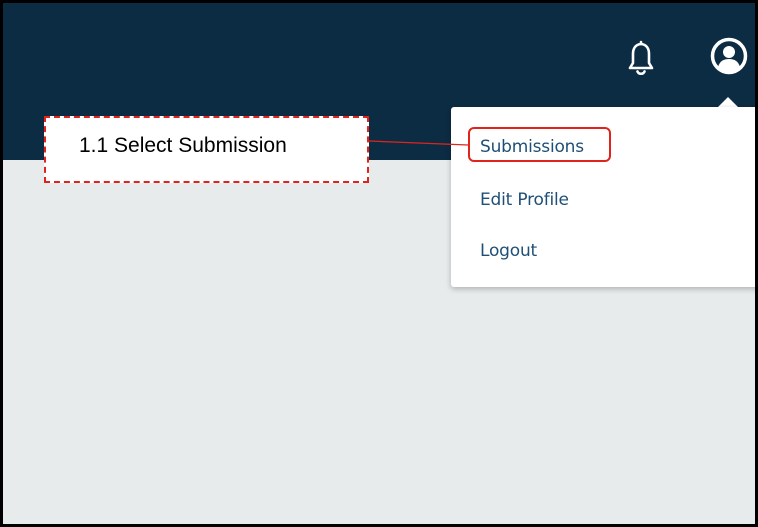 This screenshot has height=527, width=758. What do you see at coordinates (183, 145) in the screenshot?
I see `annotation-callout-text: 1.1 Select Submission` at bounding box center [183, 145].